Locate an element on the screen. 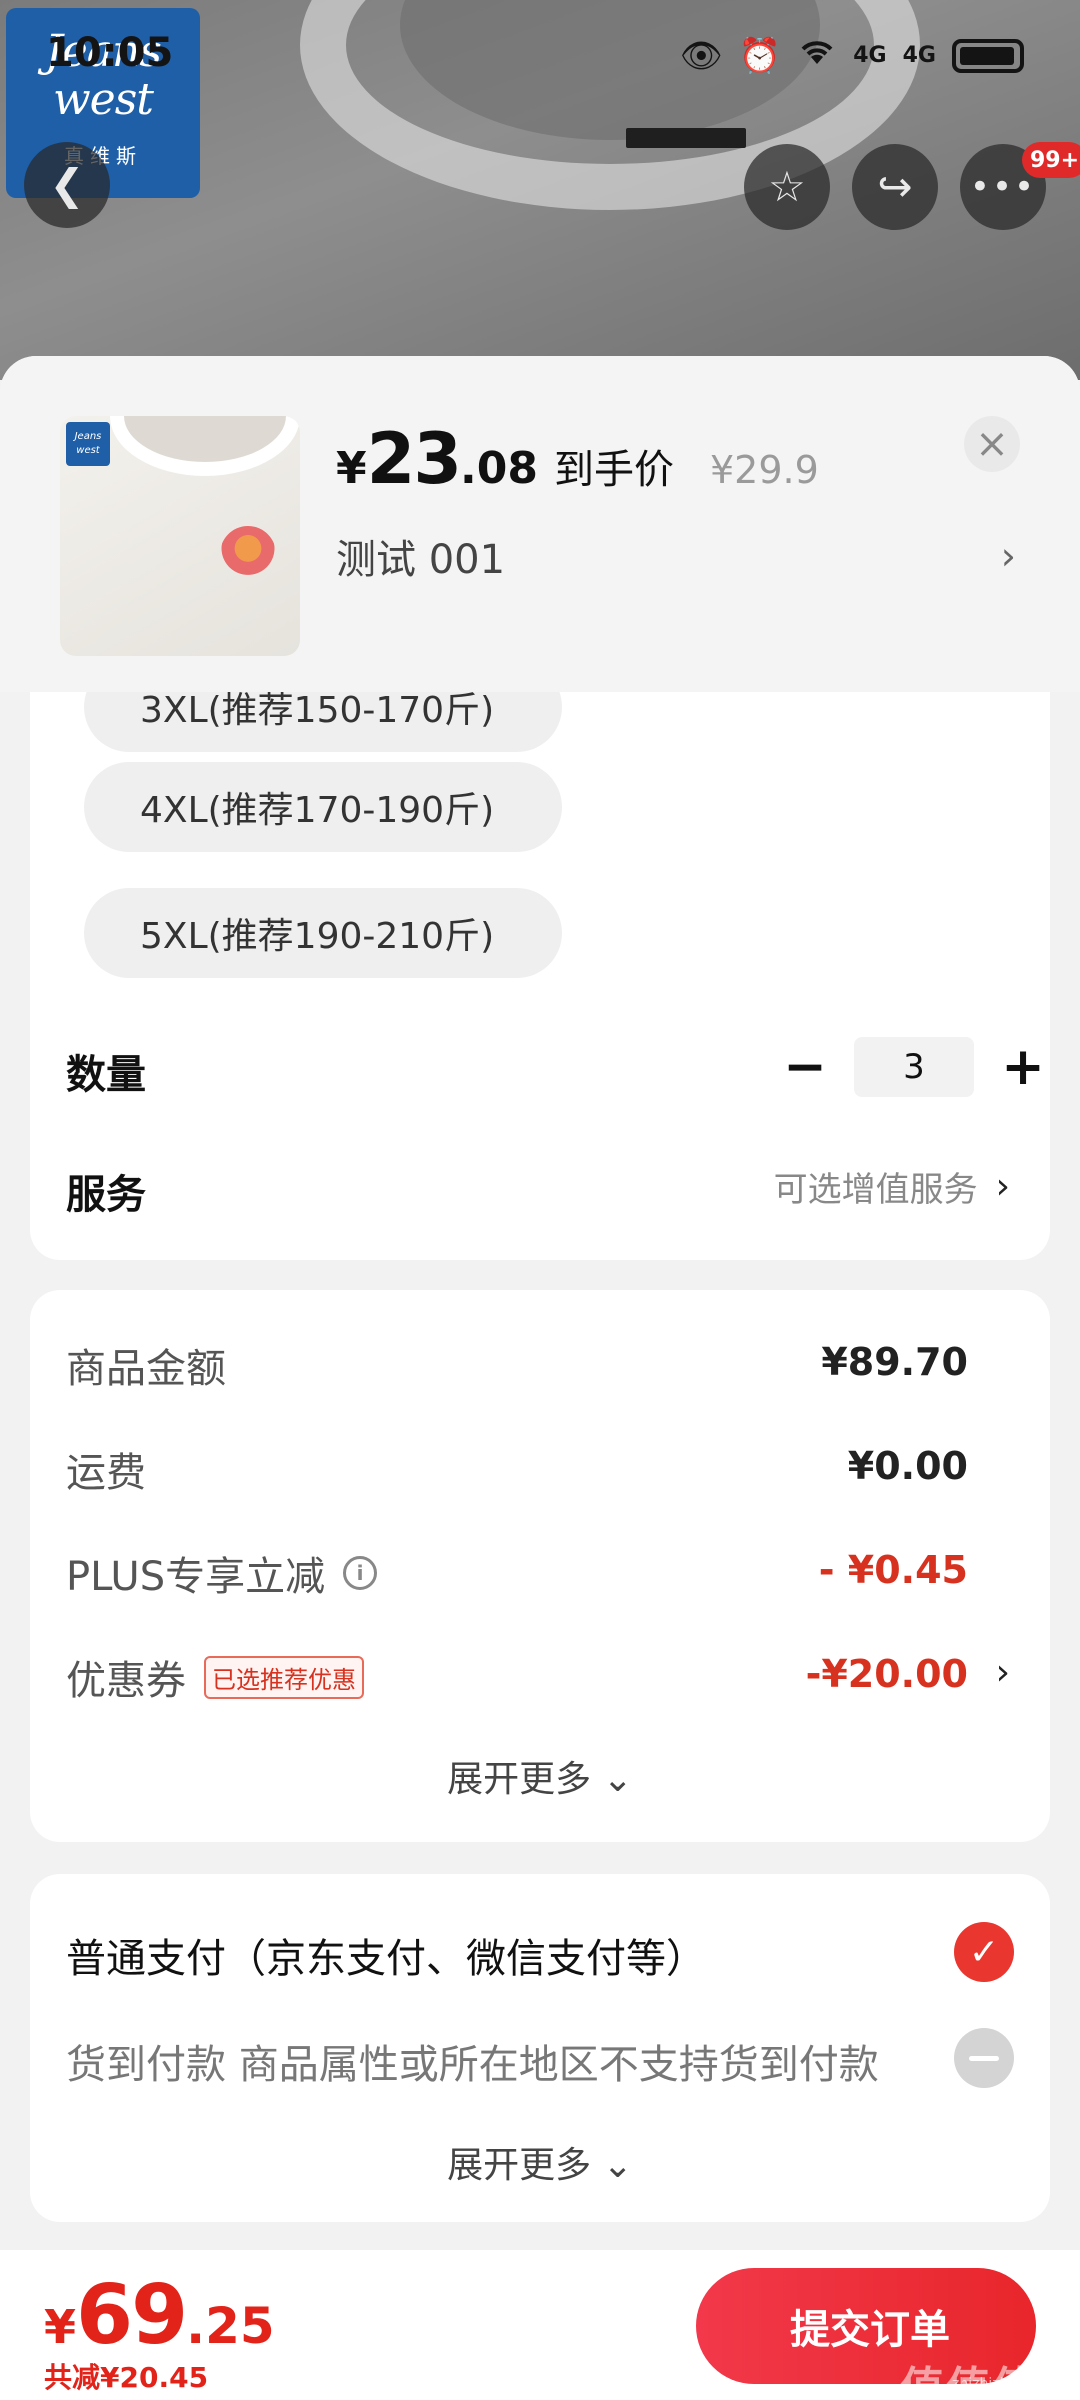  selected-spec-row: 测试 001 › is located at coordinates (676, 556).